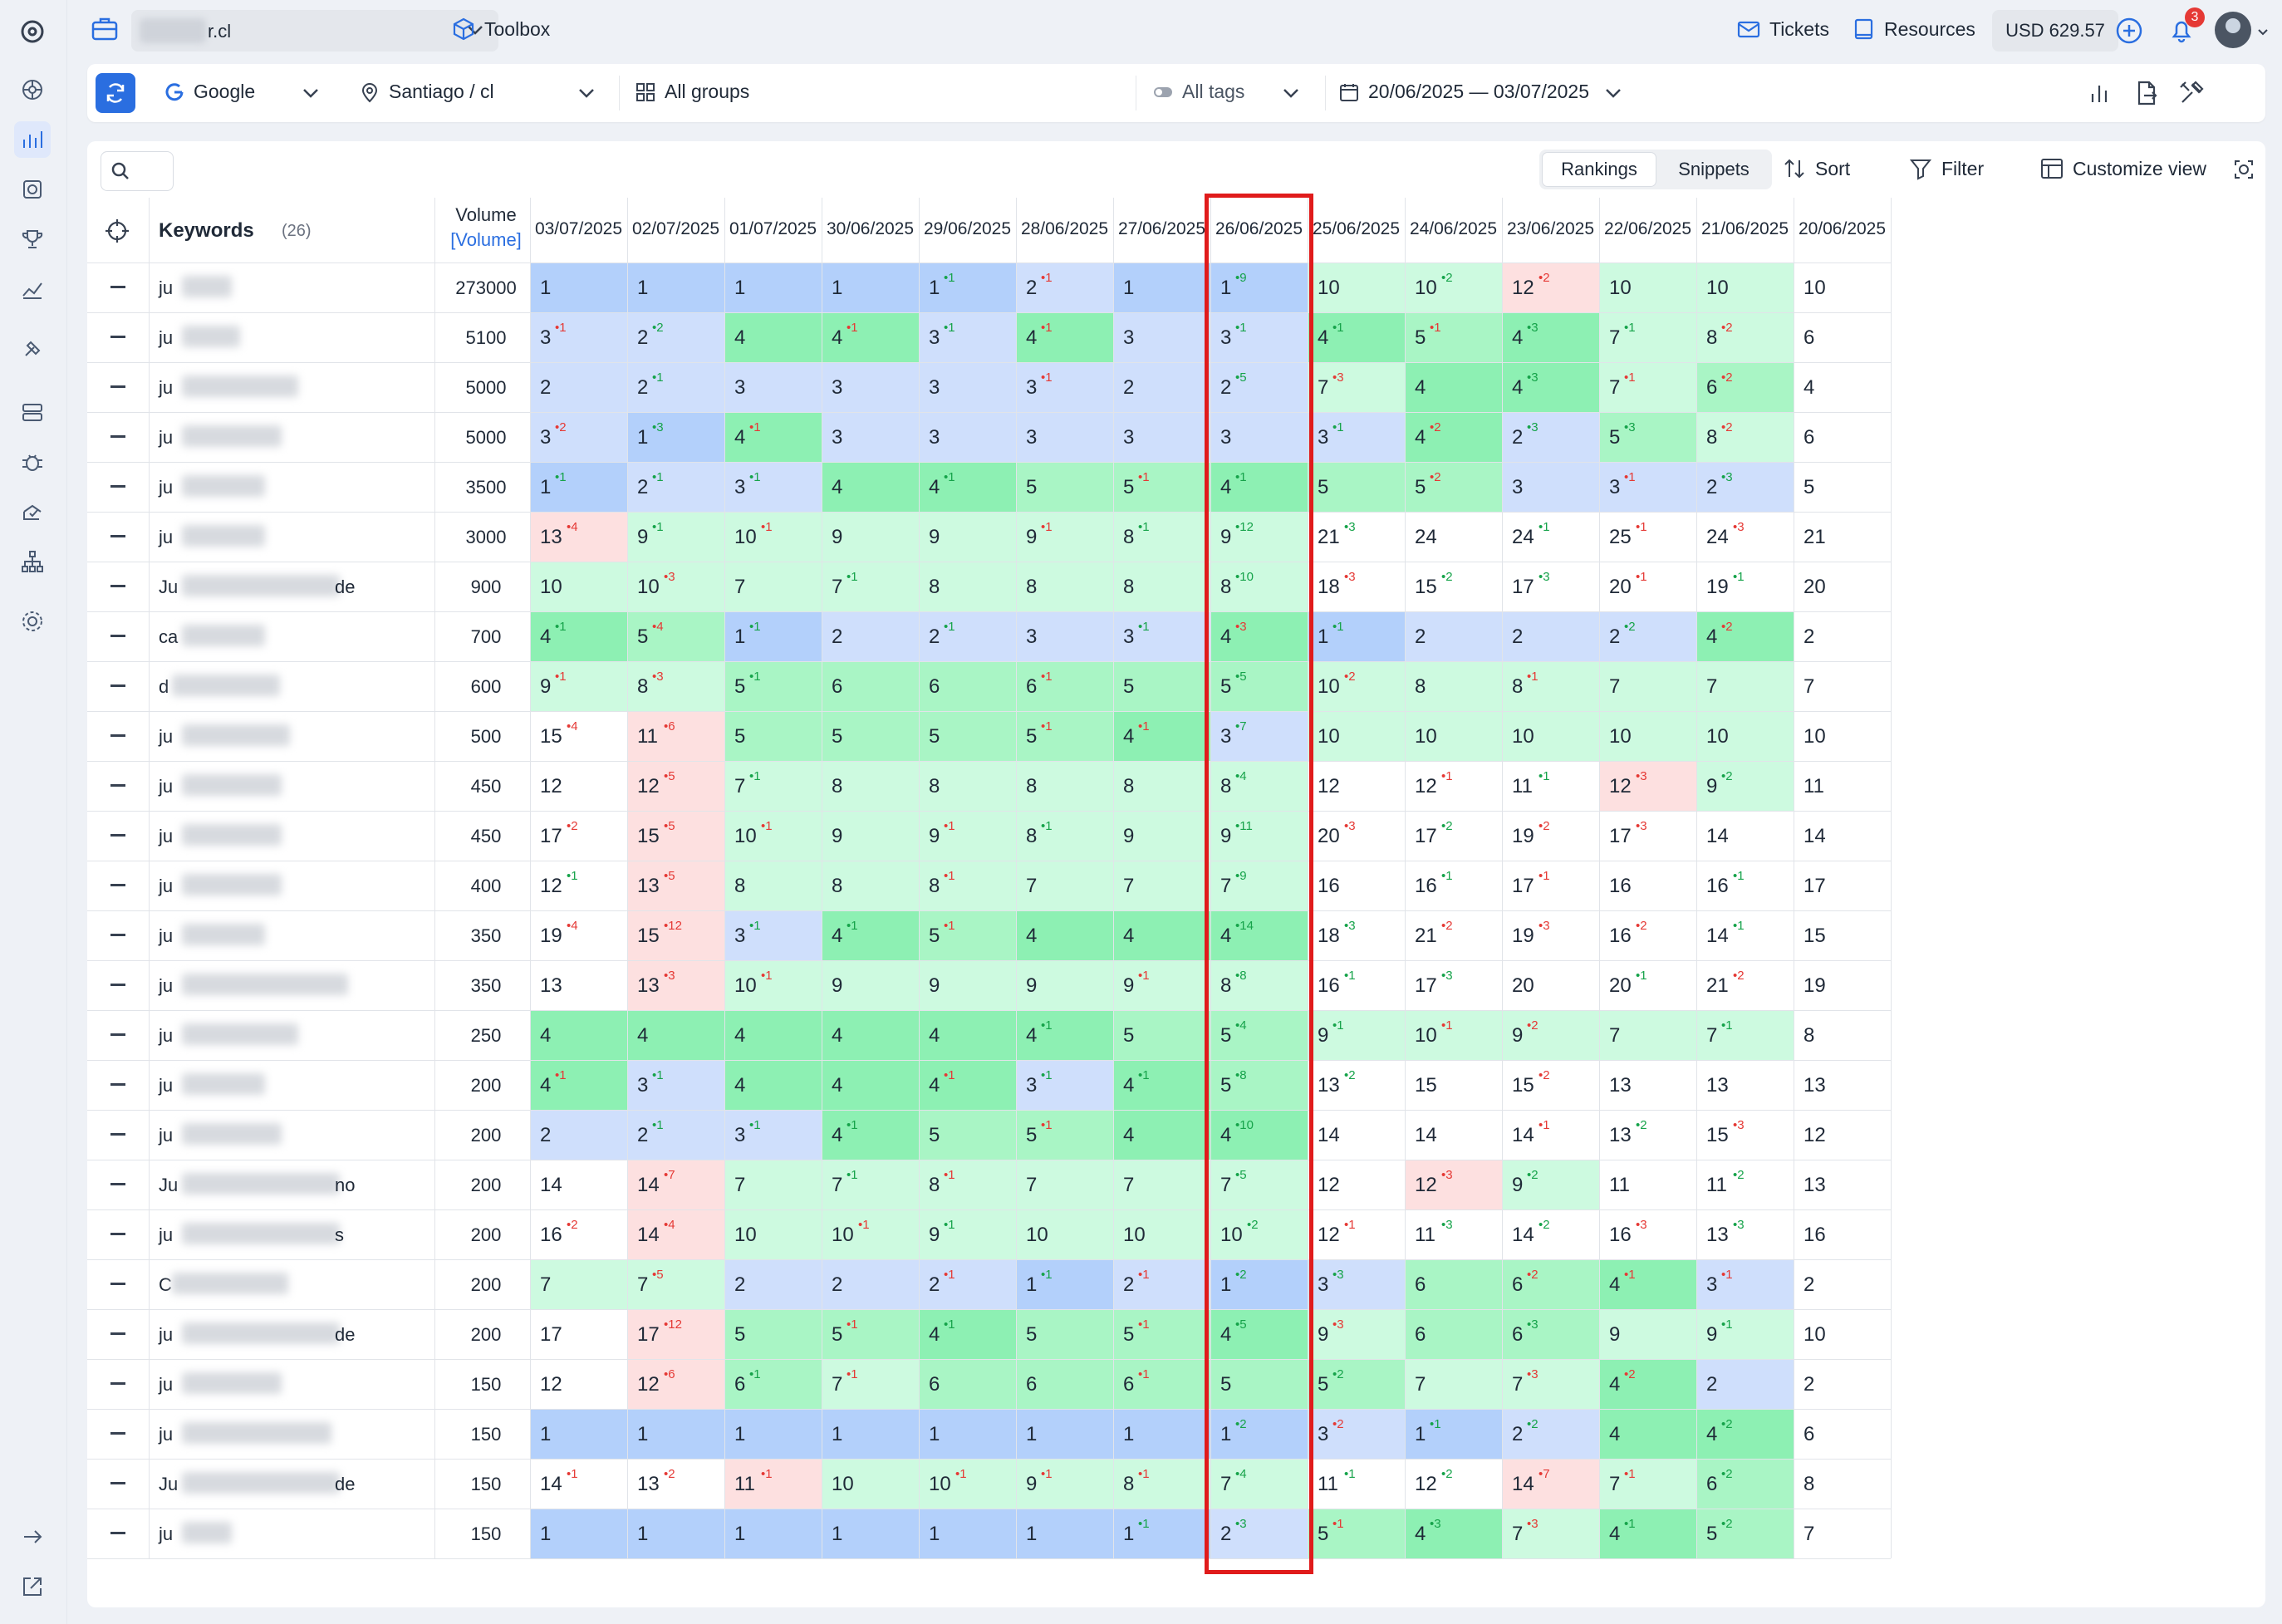  Describe the element at coordinates (1647, 1184) in the screenshot. I see `rank-cell: 11` at that location.